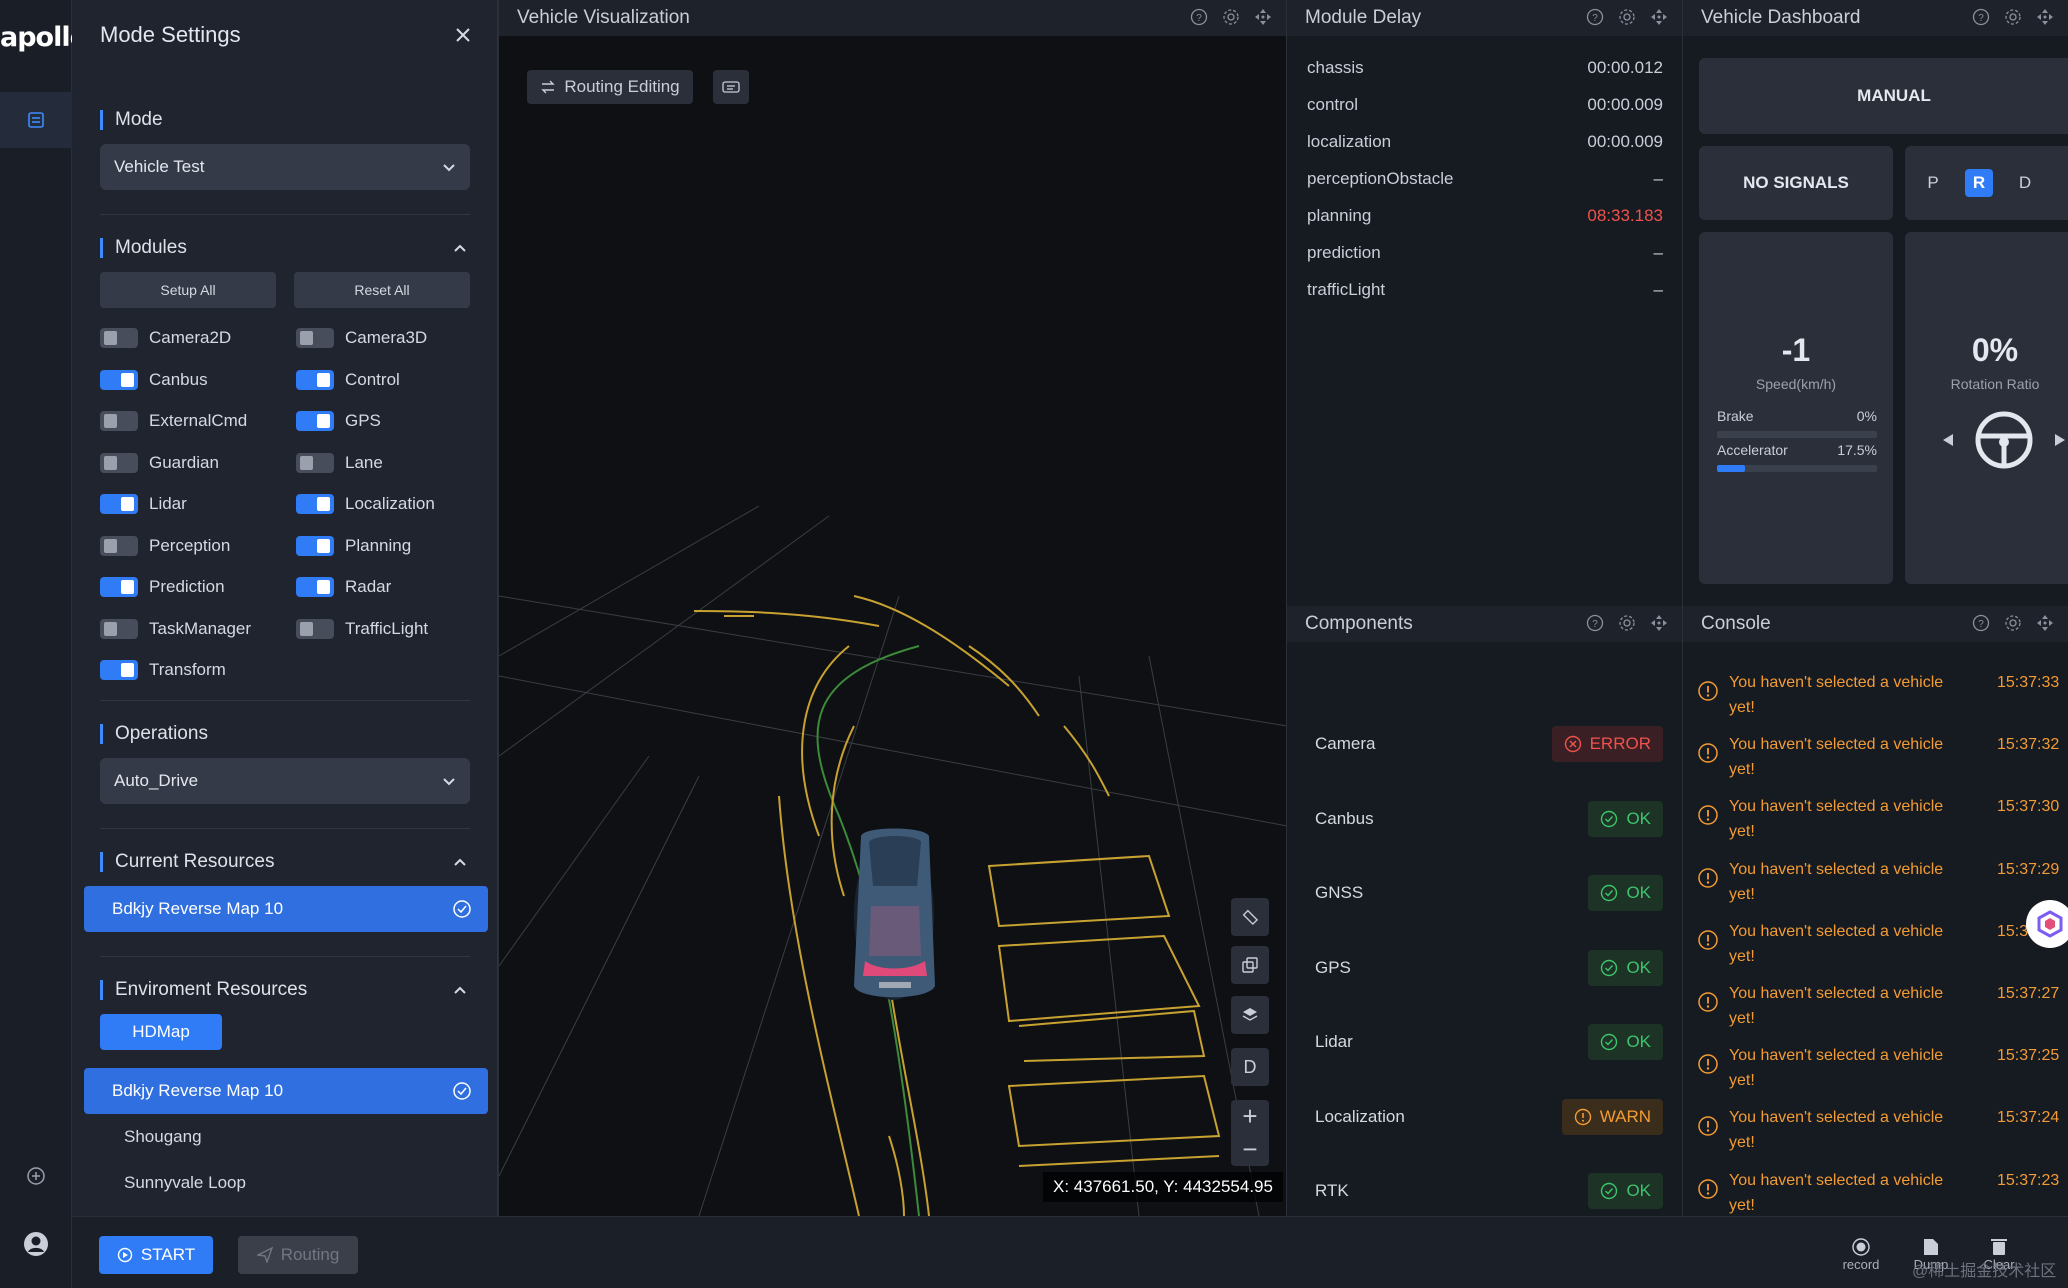  Describe the element at coordinates (1625, 967) in the screenshot. I see `component-status-badge: OK` at that location.